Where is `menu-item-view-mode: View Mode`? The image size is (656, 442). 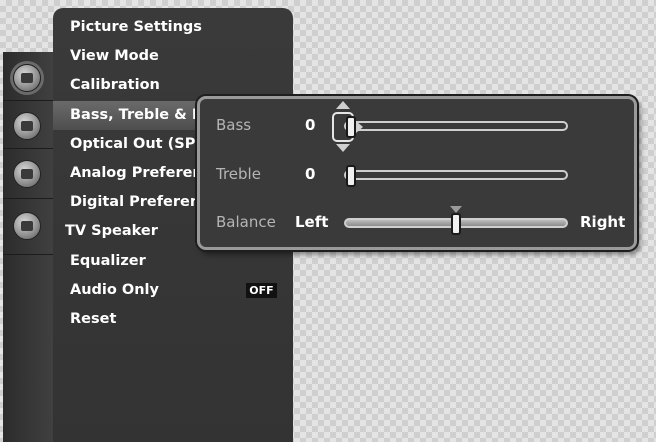
menu-item-view-mode: View Mode is located at coordinates (173, 56).